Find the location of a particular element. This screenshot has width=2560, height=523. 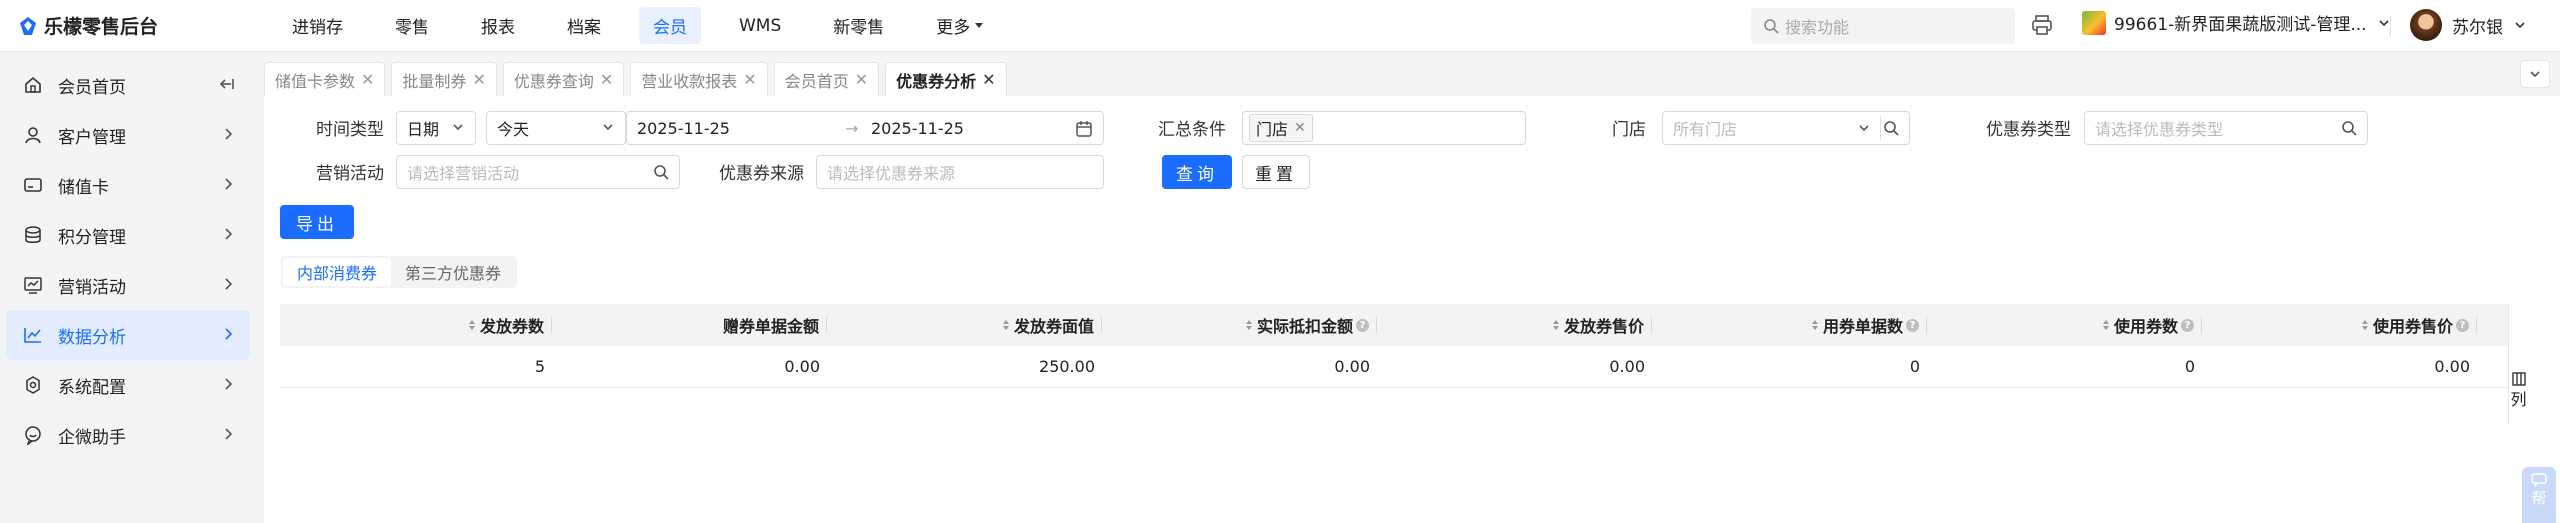

column-header-label: 发放券售价 is located at coordinates (1603, 326).